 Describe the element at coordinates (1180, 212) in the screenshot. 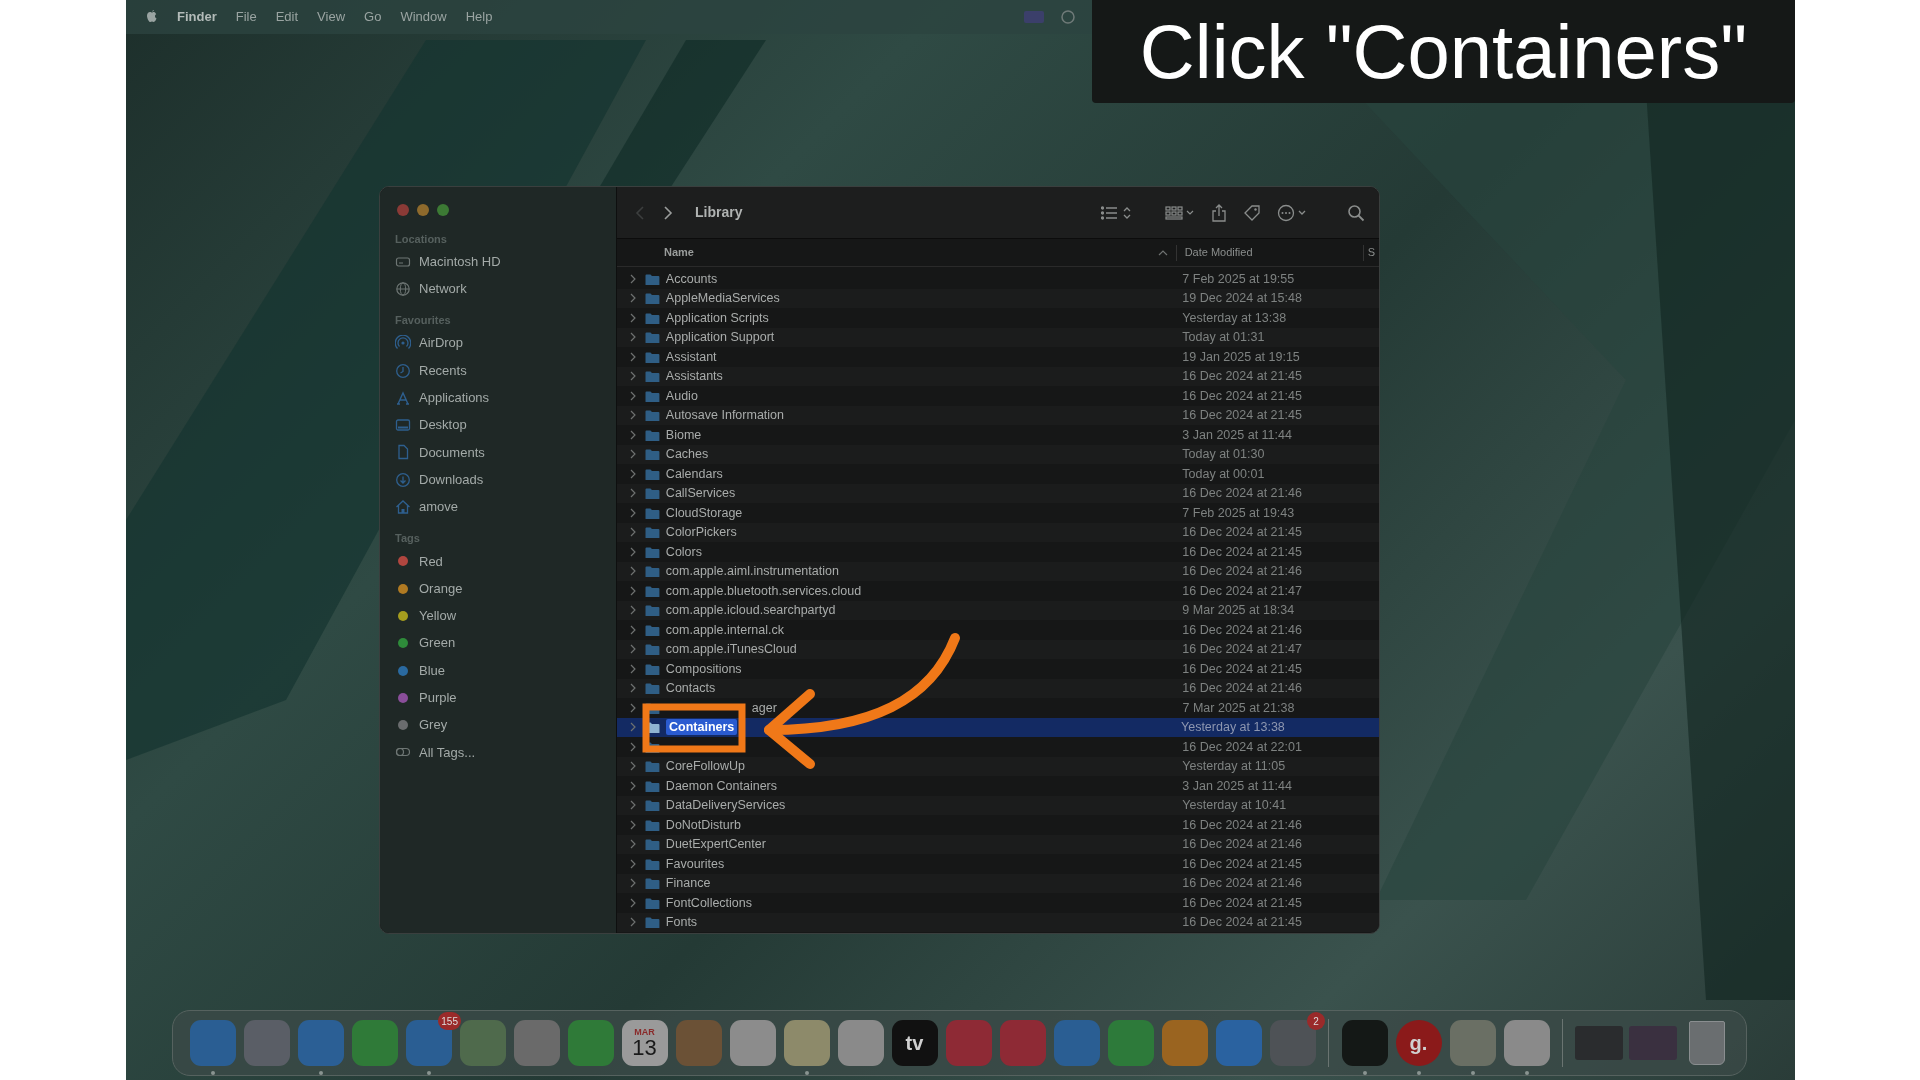

I see `group-button` at that location.